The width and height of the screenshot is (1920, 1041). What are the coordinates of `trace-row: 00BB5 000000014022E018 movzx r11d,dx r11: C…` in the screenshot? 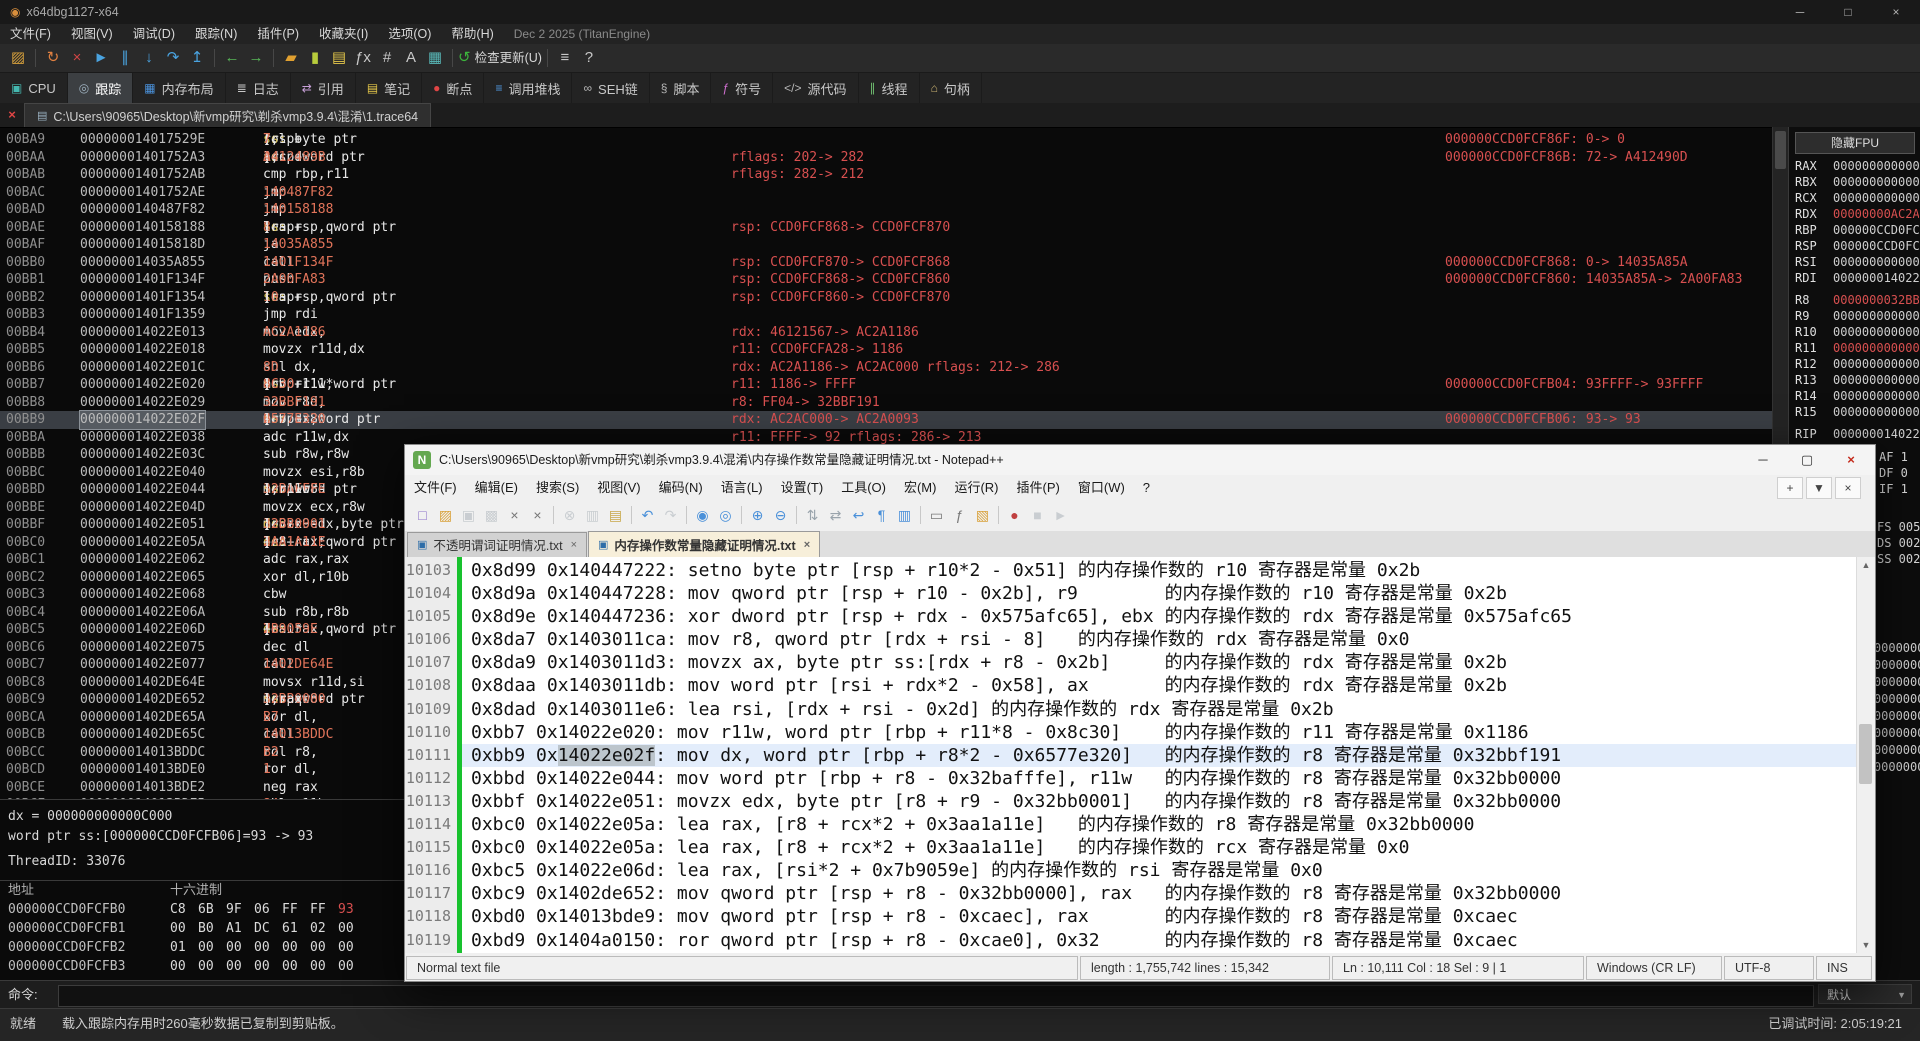 It's located at (886, 350).